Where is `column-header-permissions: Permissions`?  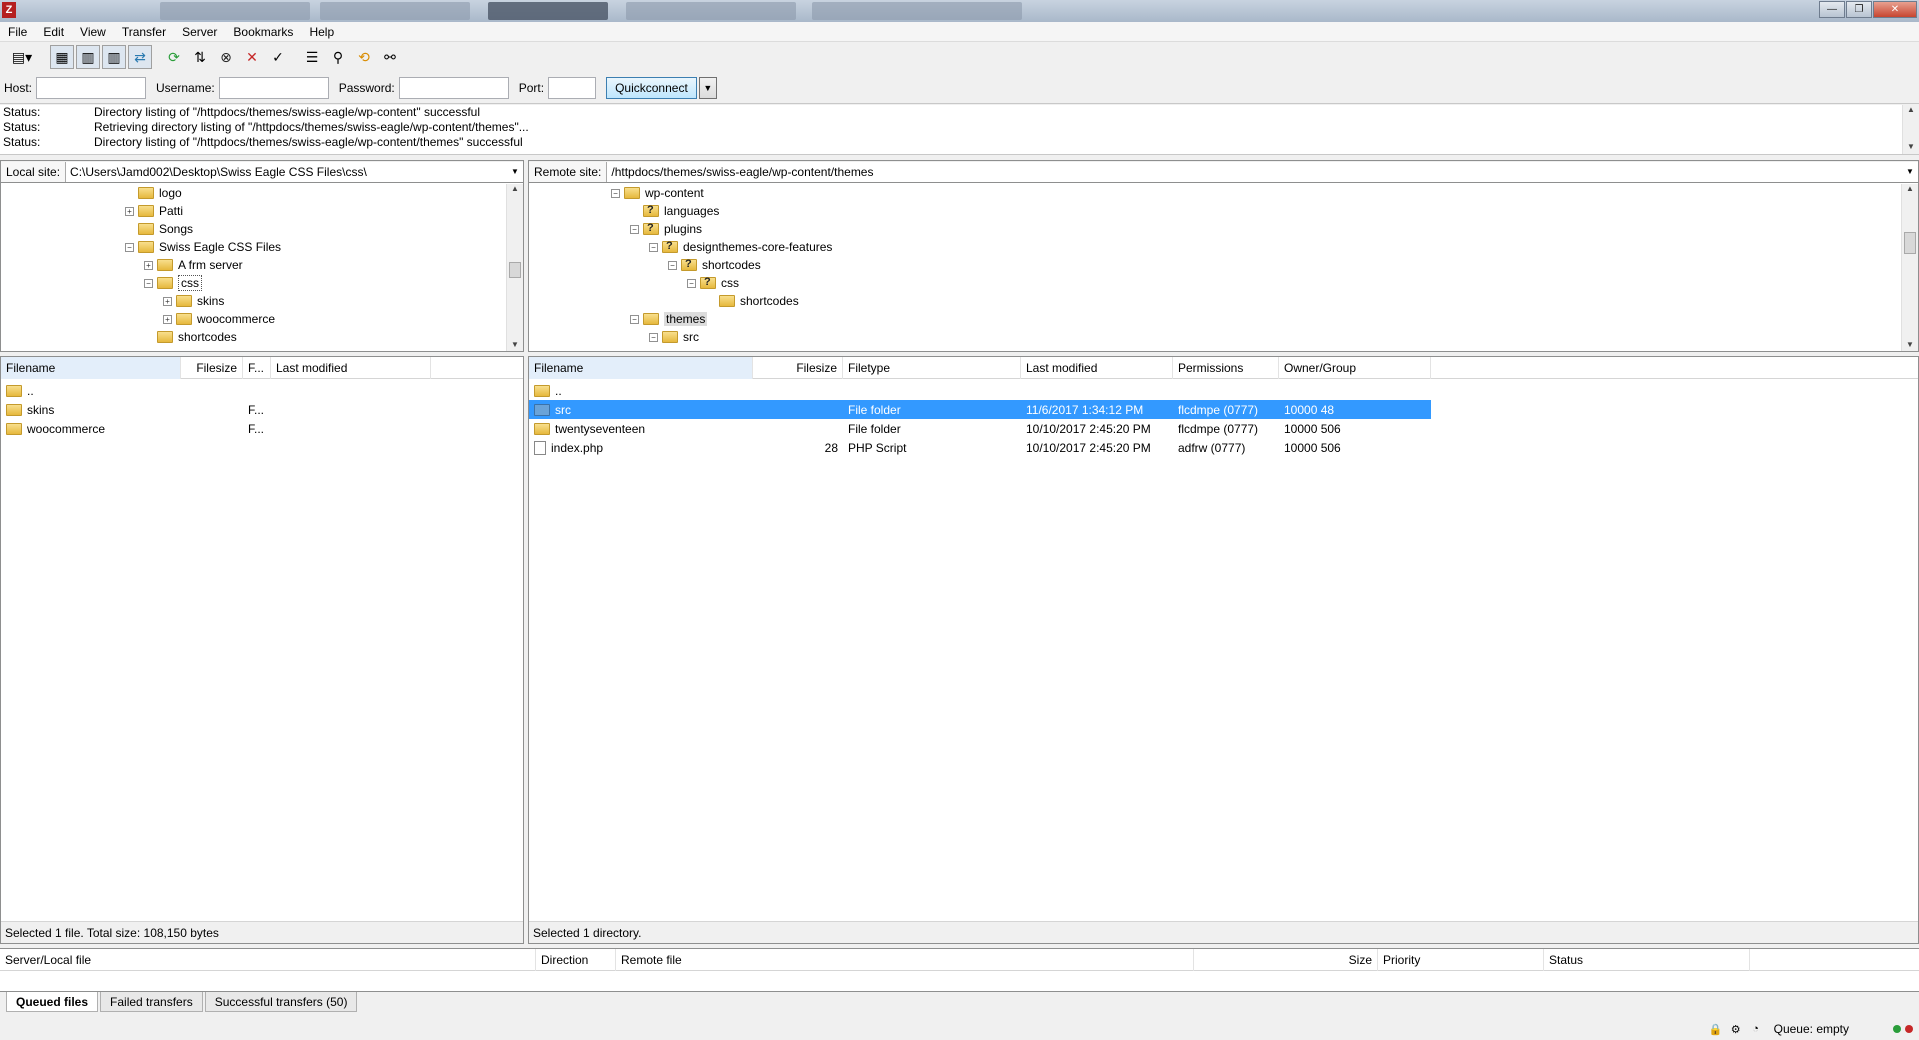
column-header-permissions: Permissions is located at coordinates (1226, 368).